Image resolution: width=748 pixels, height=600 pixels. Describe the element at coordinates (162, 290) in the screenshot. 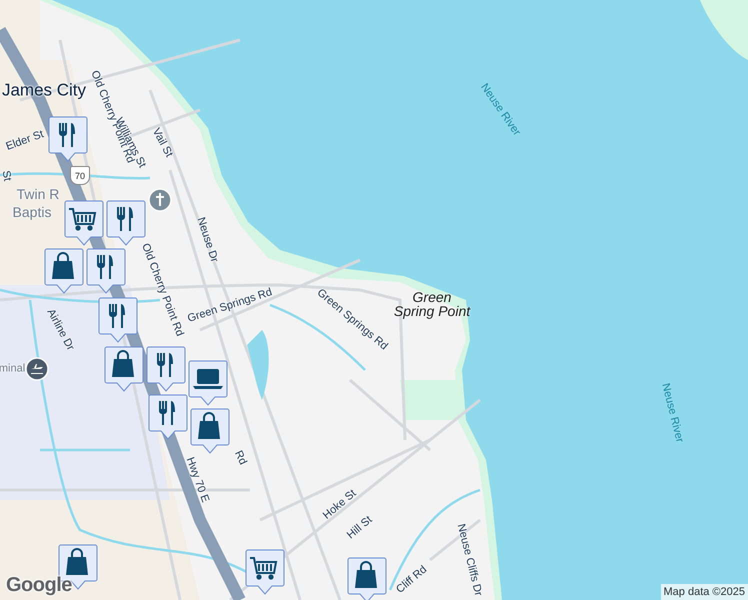

I see `street-label: Old Cherry Point Rd` at that location.